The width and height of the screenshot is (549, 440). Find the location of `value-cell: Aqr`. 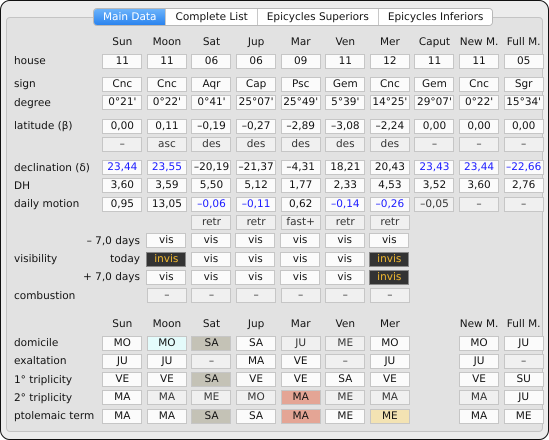

value-cell: Aqr is located at coordinates (211, 84).